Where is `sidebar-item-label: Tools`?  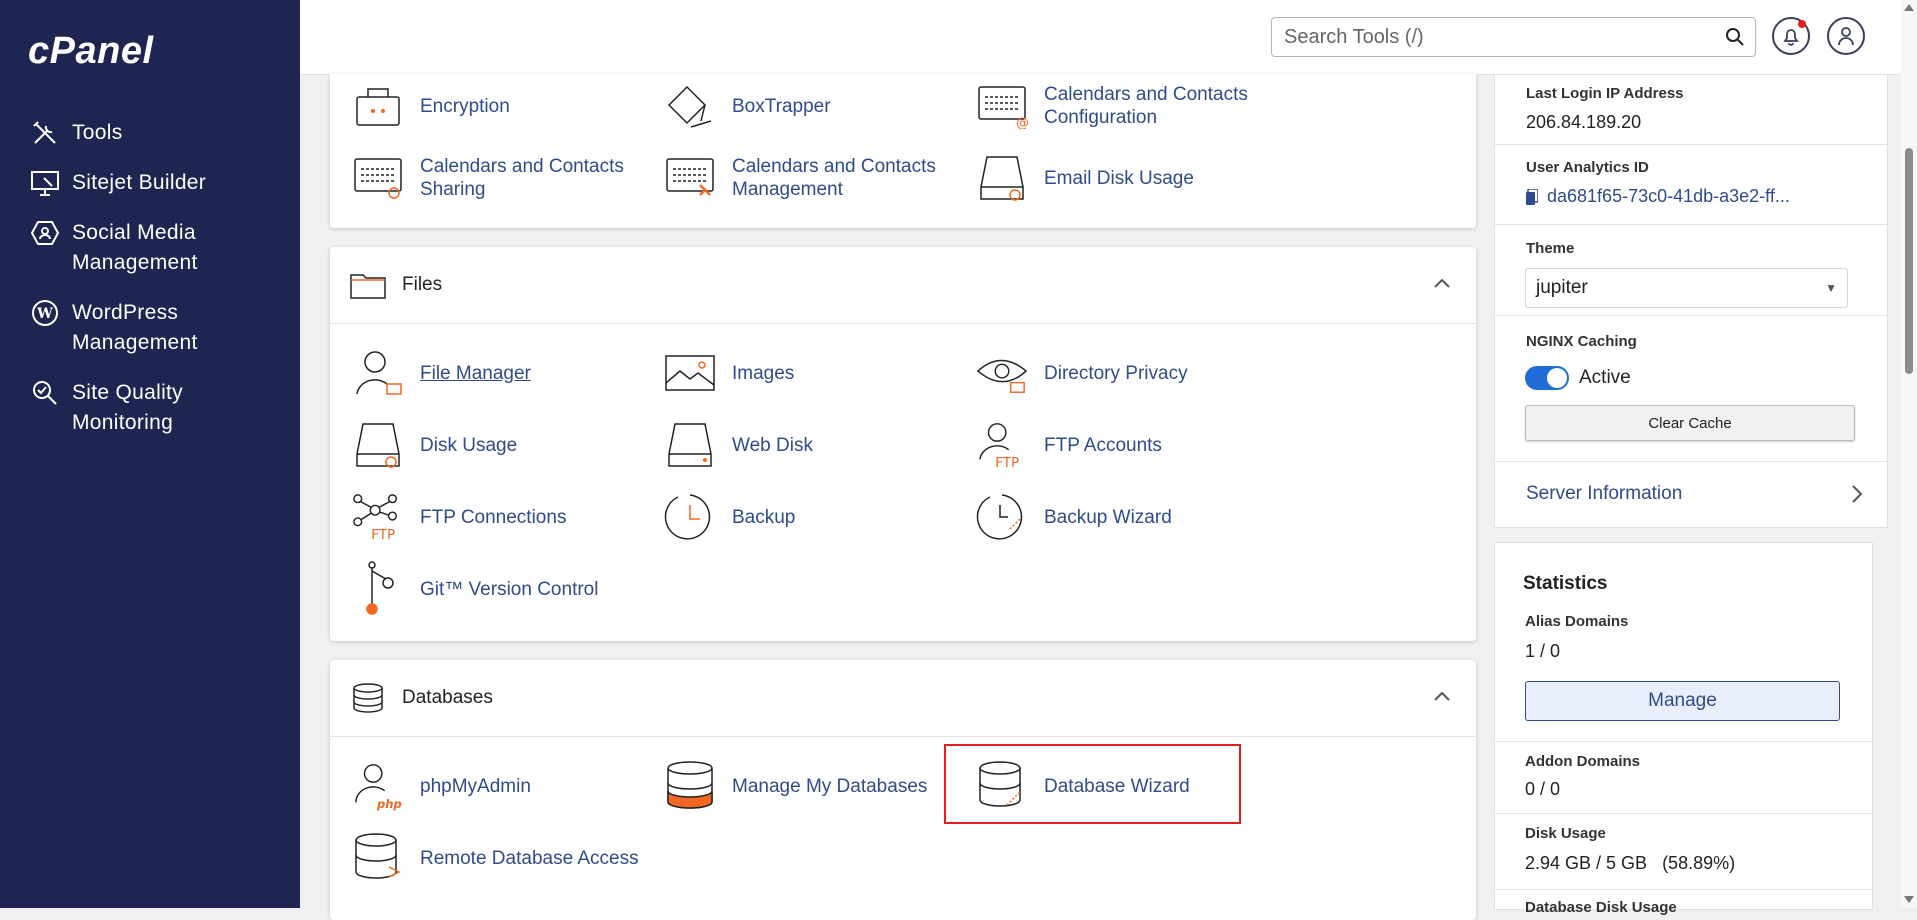 sidebar-item-label: Tools is located at coordinates (97, 132).